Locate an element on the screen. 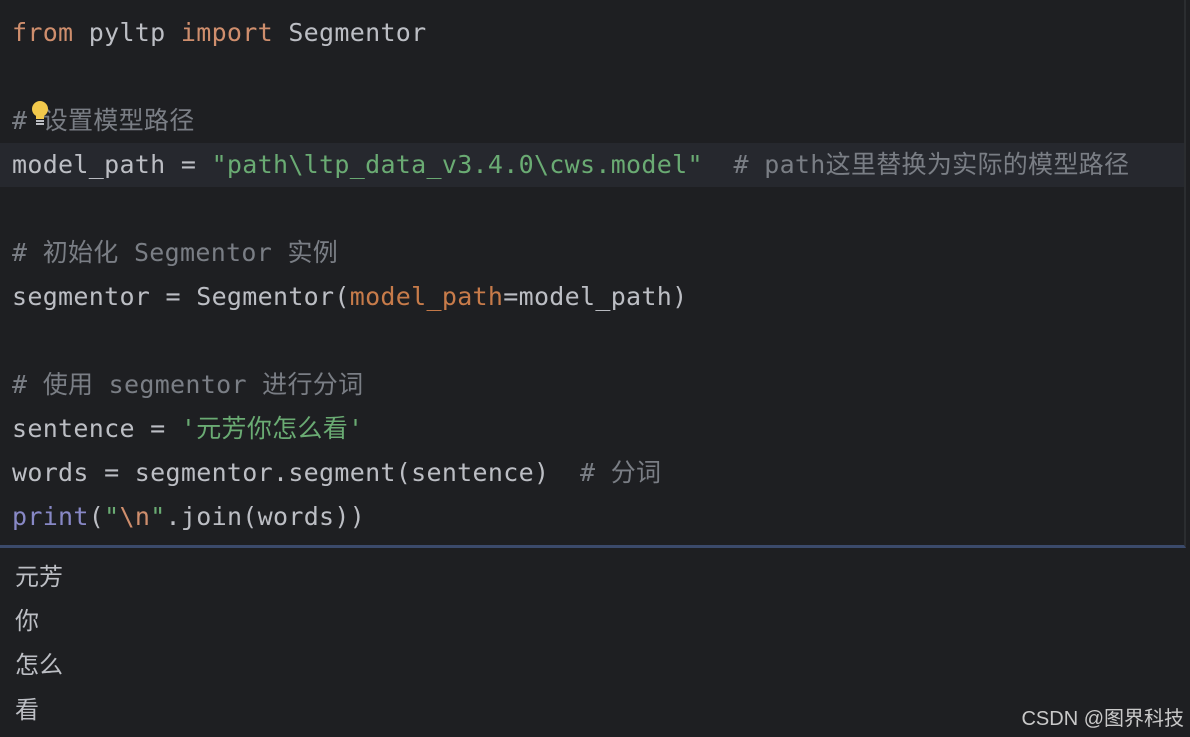 This screenshot has height=737, width=1190. code-token: segmentor = Segmentor( is located at coordinates (181, 296).